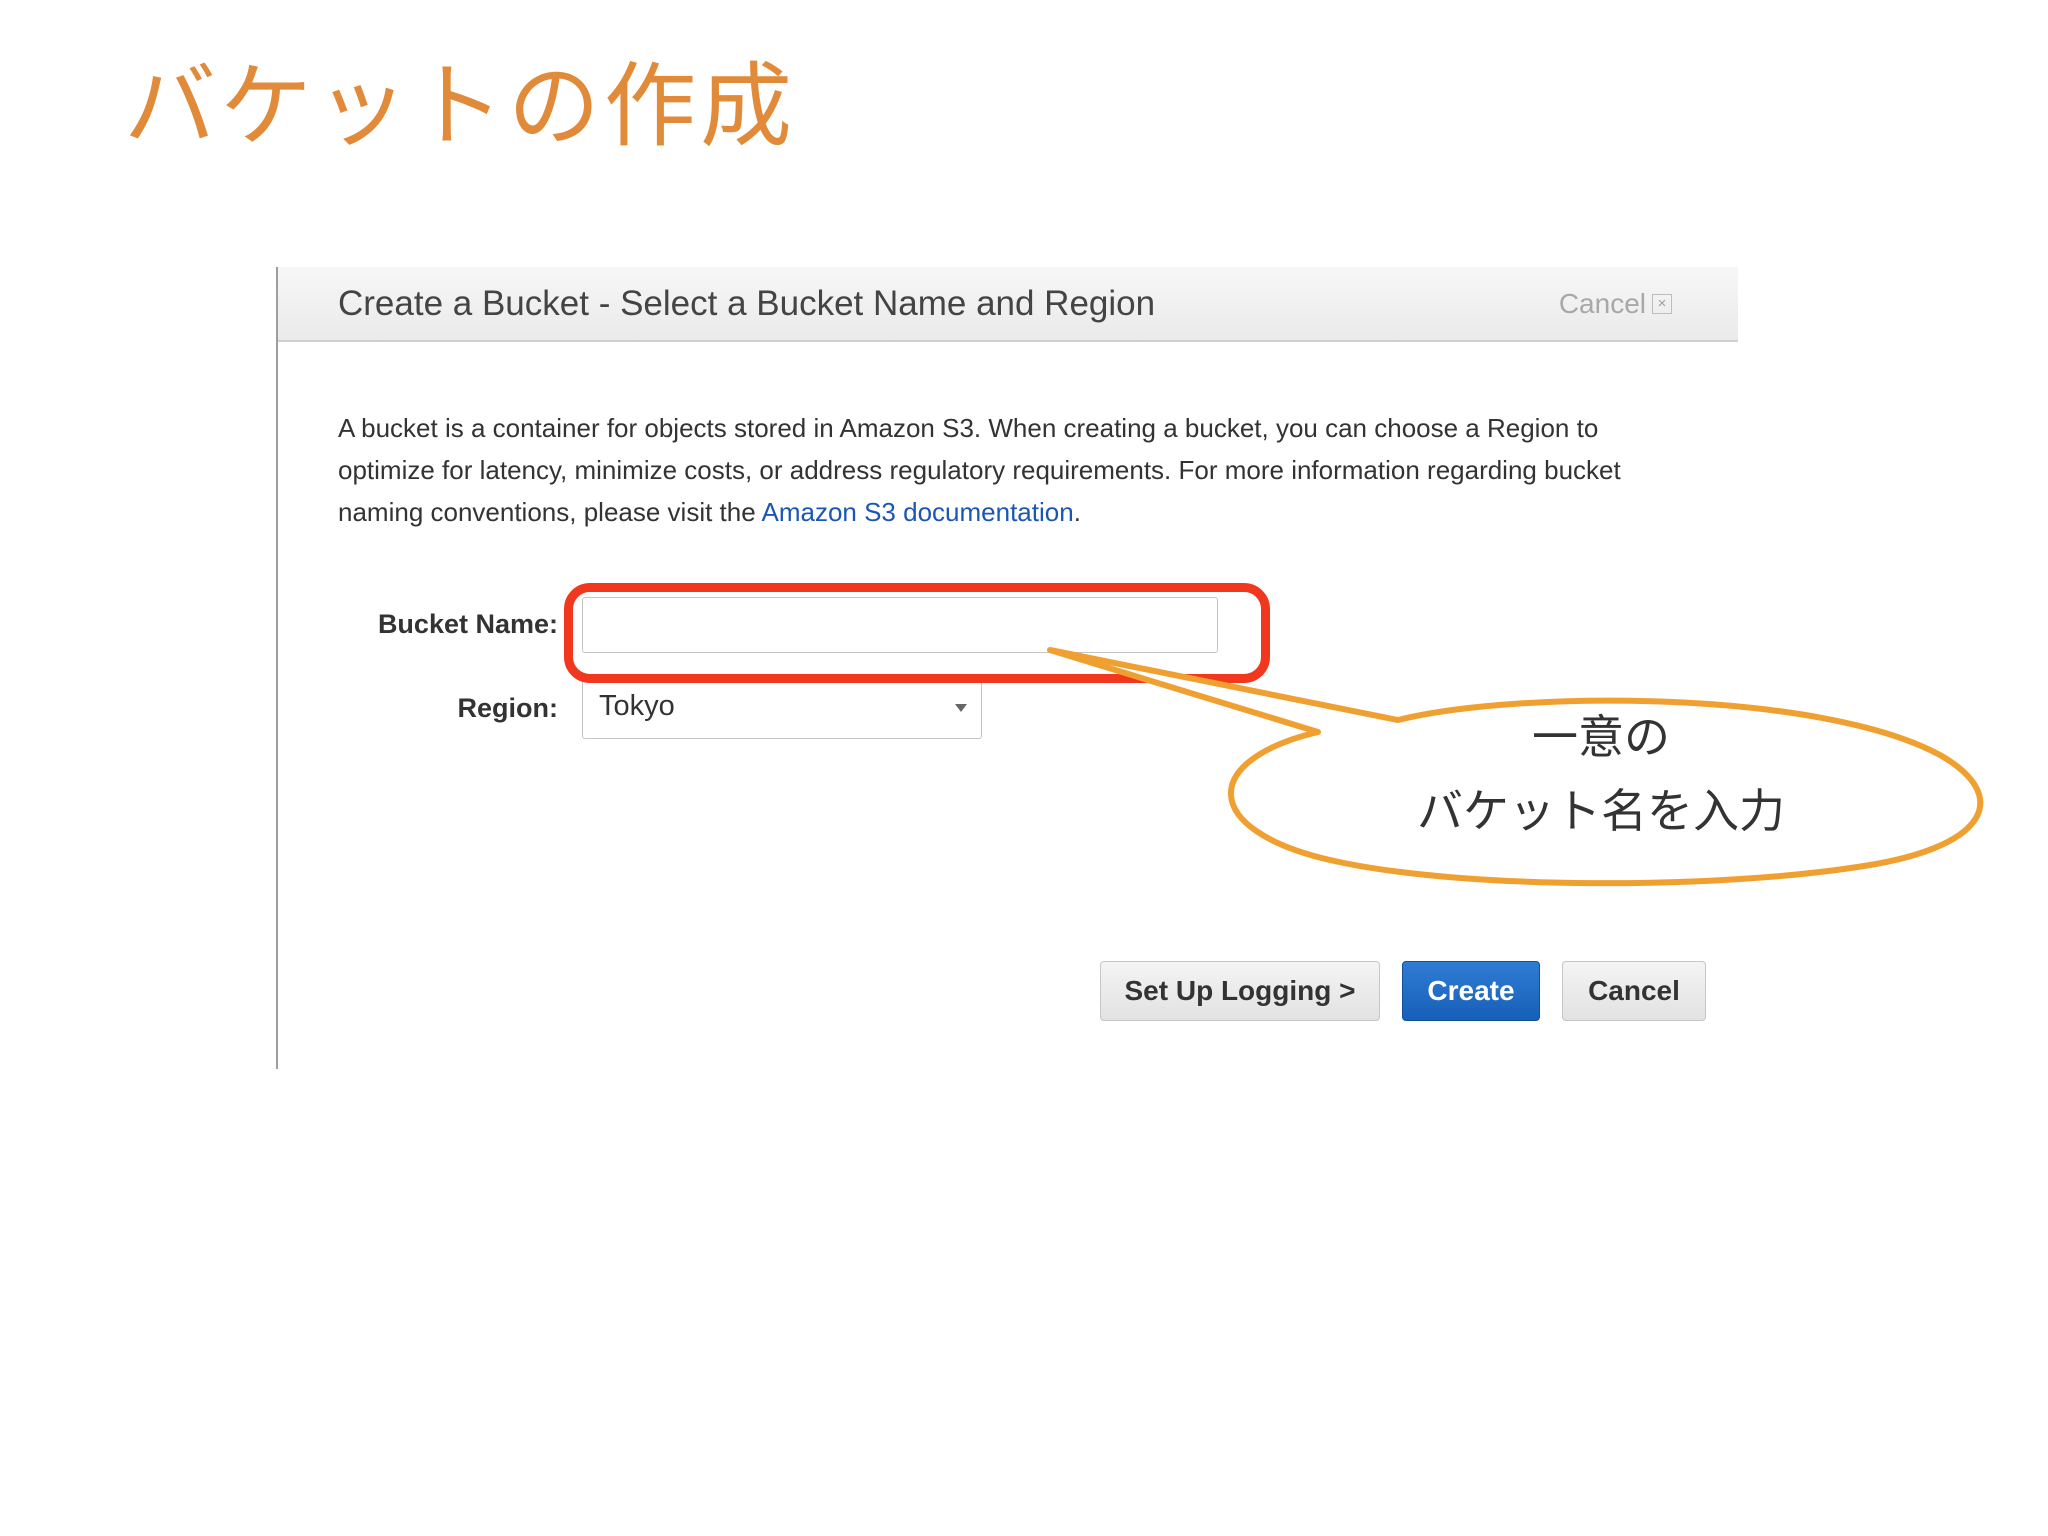 Image resolution: width=2048 pixels, height=1536 pixels. Describe the element at coordinates (637, 706) in the screenshot. I see `region-selected-value: Tokyo` at that location.